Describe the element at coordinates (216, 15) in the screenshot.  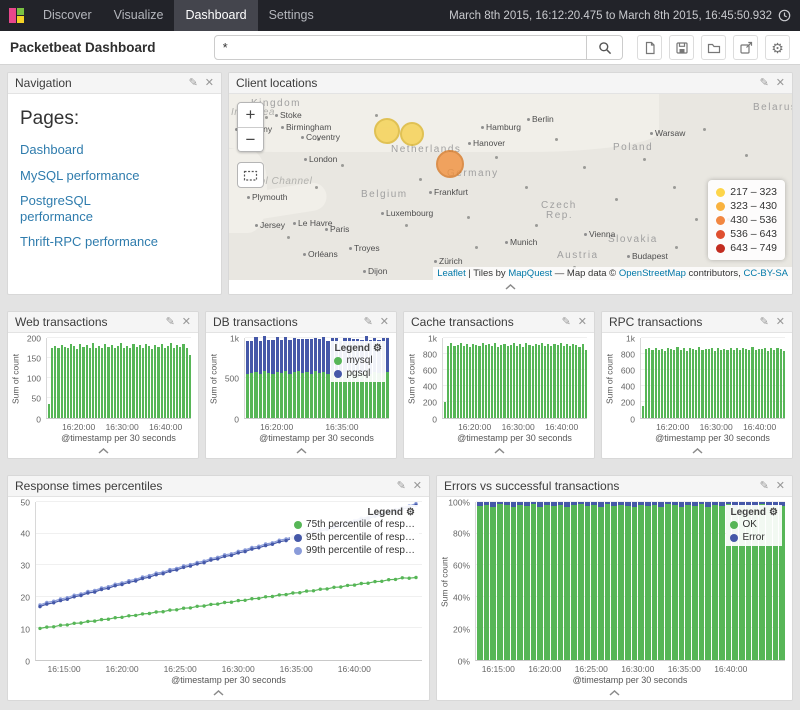
I see `nav-item-dashboard: Dashboard` at that location.